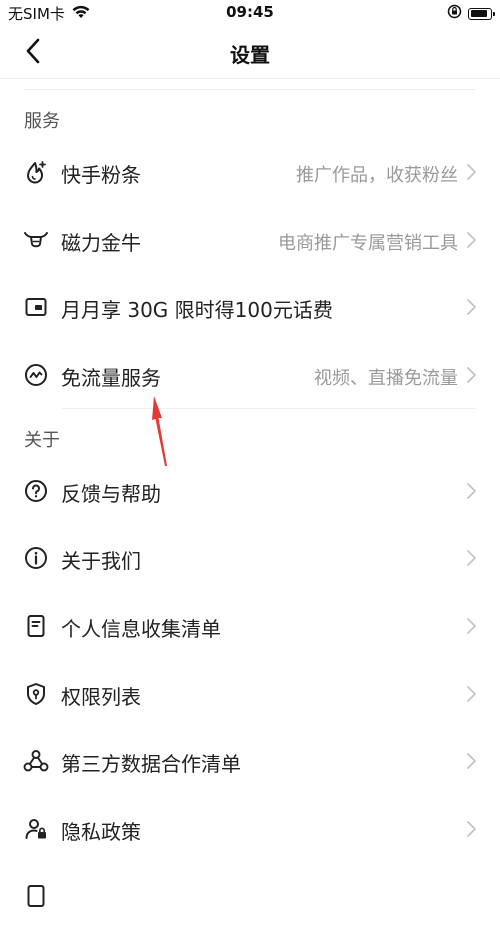 The height and width of the screenshot is (926, 500). What do you see at coordinates (111, 494) in the screenshot?
I see `row-label: 反馈与帮助` at bounding box center [111, 494].